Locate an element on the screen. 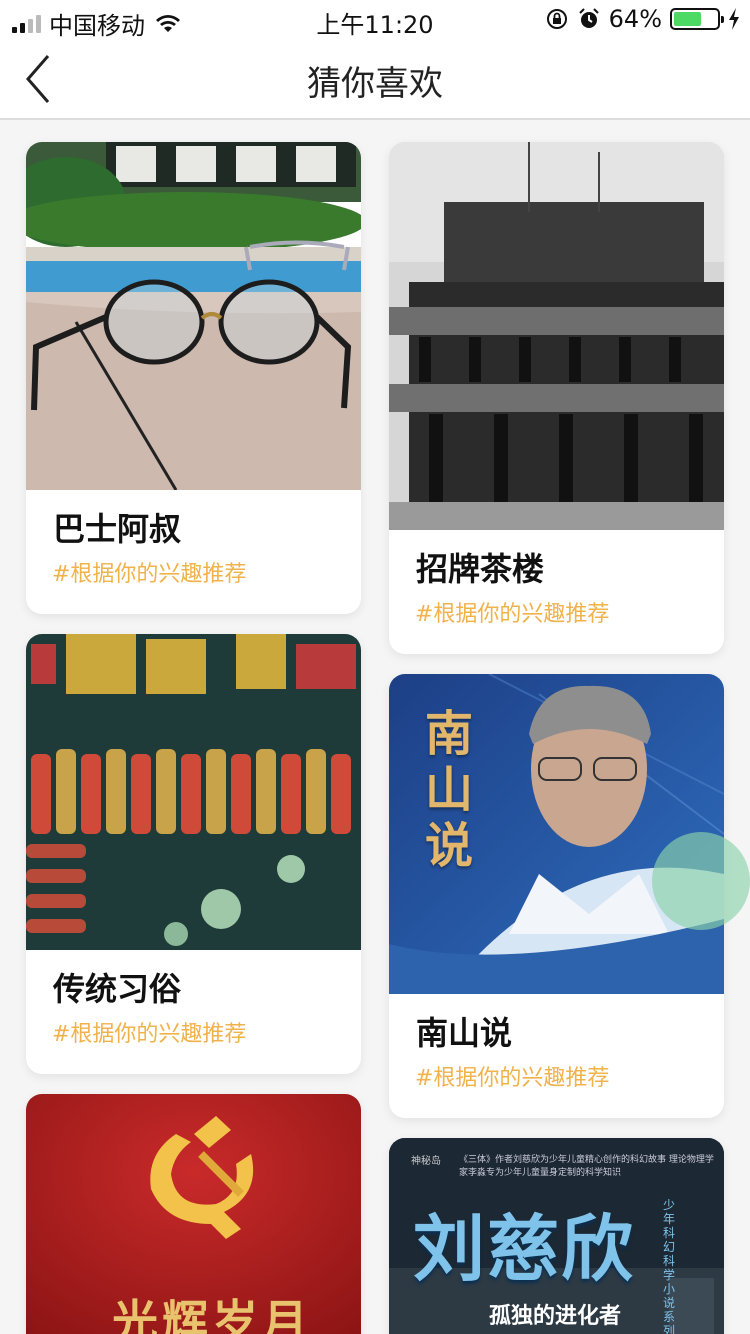  card-cover-image: 南山说 is located at coordinates (556, 834).